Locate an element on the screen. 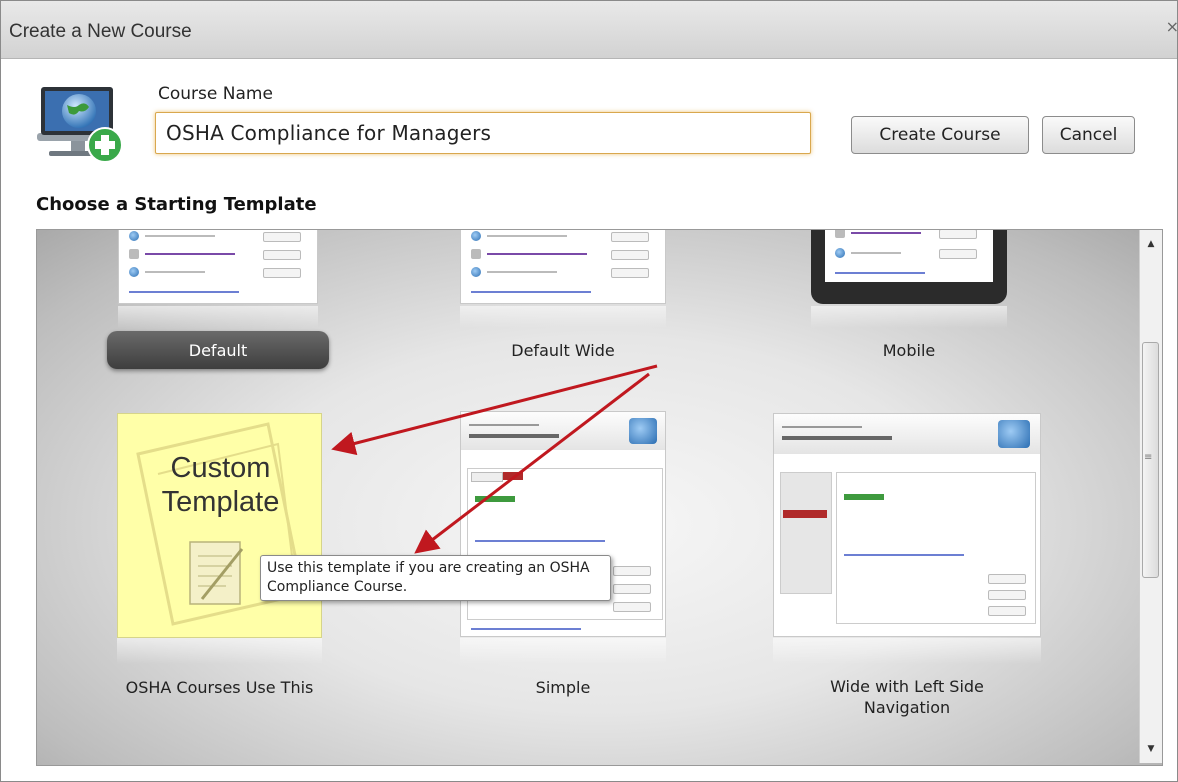 The width and height of the screenshot is (1178, 782). course-name-label: Course Name is located at coordinates (215, 94).